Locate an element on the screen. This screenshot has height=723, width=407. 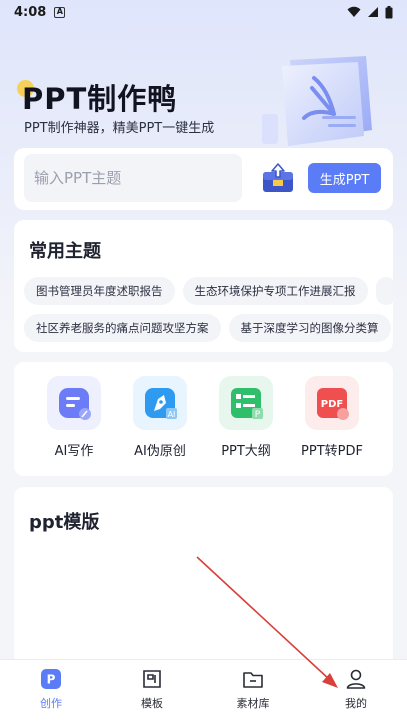
nav-label: 素材库 is located at coordinates (253, 703).